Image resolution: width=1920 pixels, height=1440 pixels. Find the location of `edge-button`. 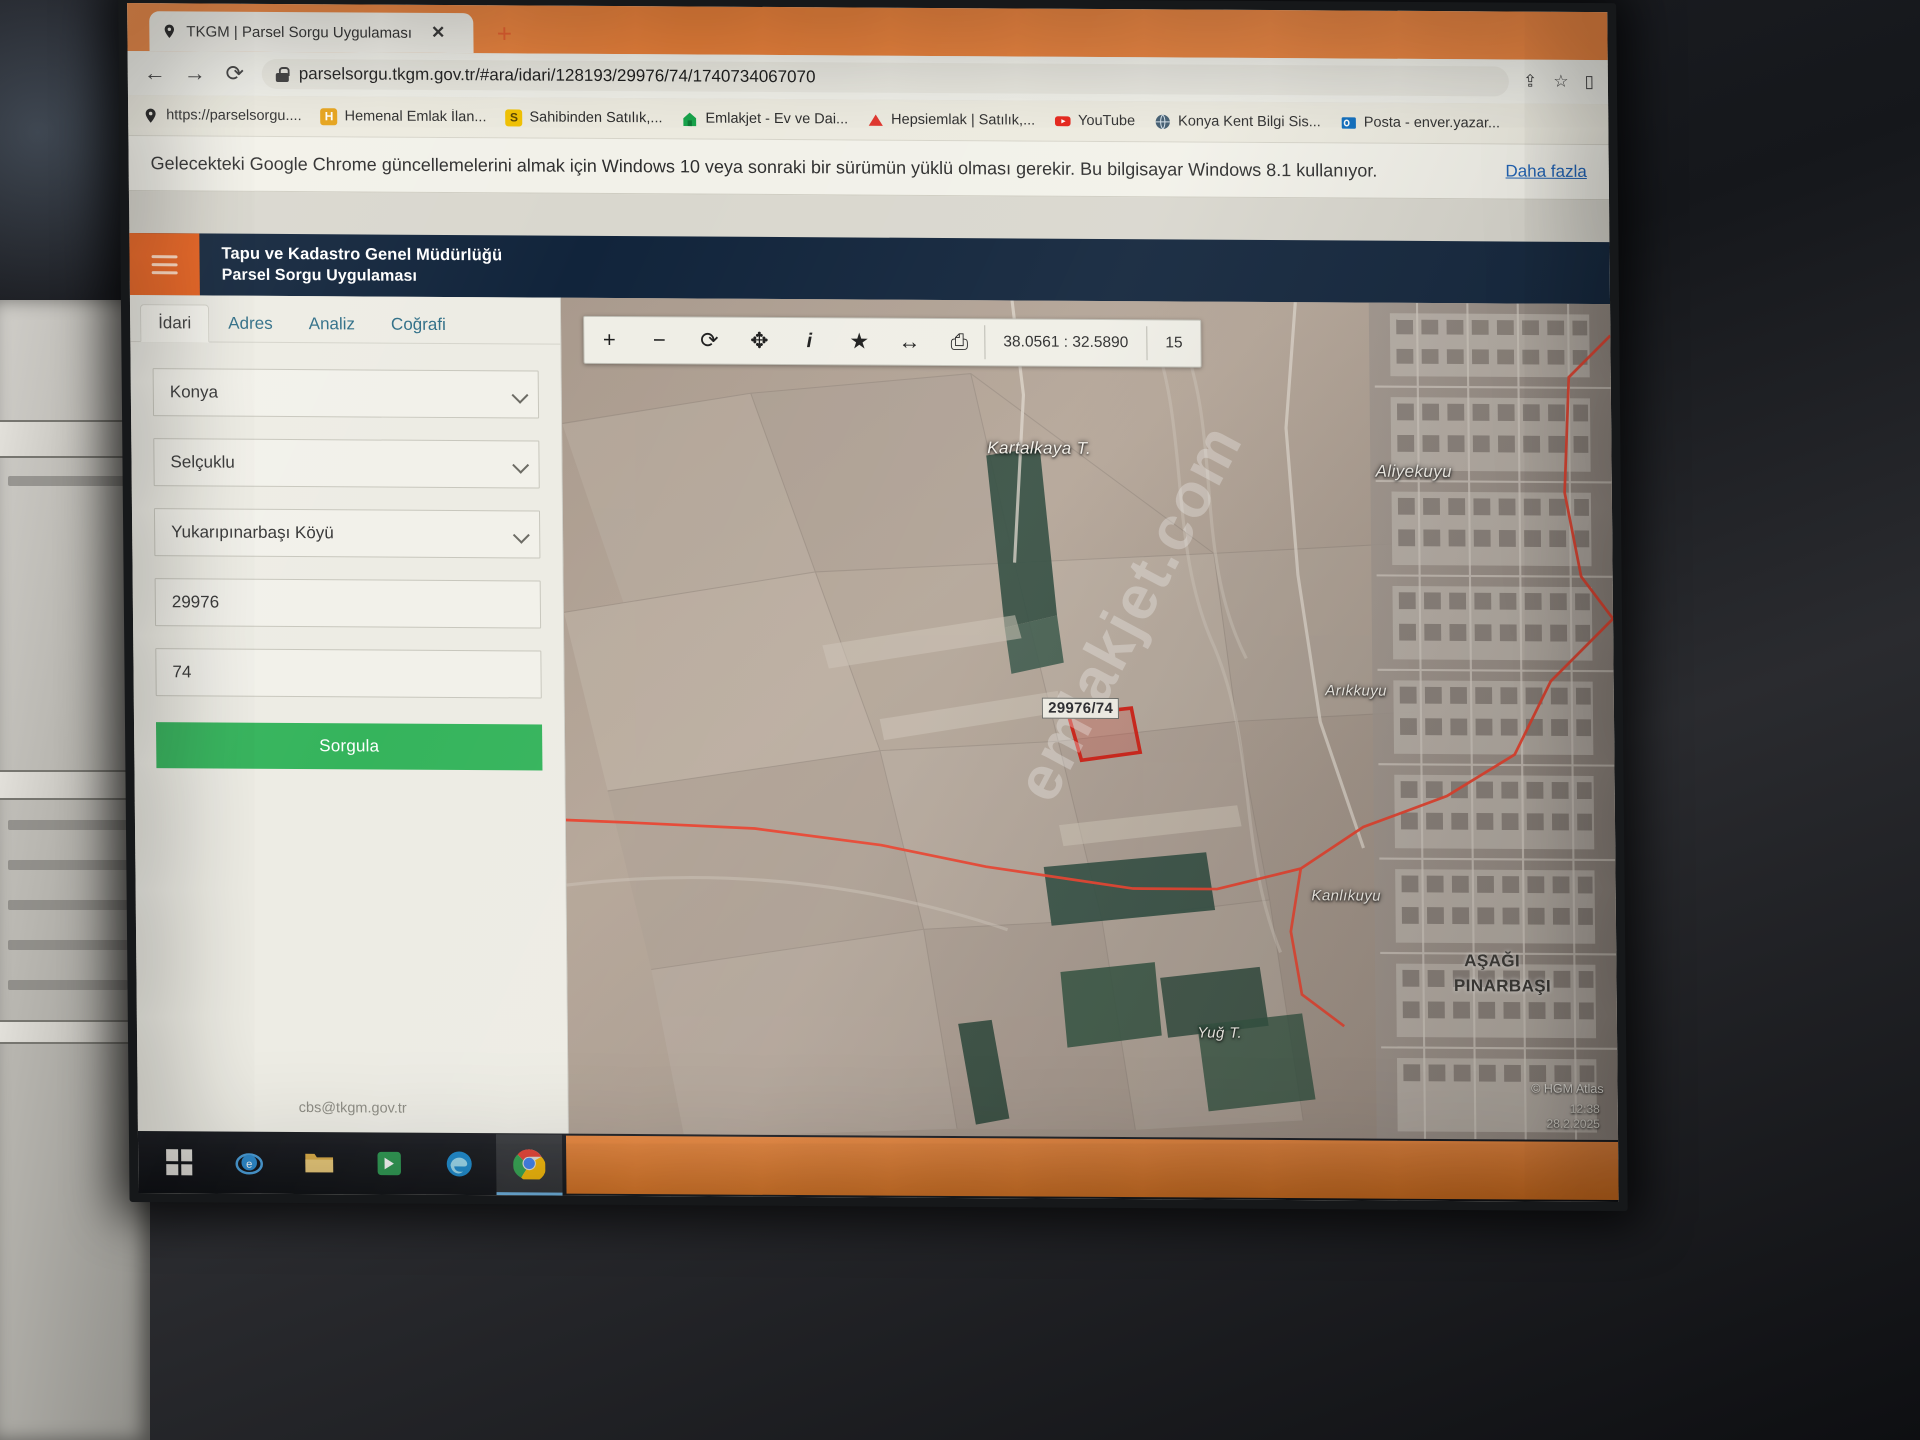

edge-button is located at coordinates (459, 1164).